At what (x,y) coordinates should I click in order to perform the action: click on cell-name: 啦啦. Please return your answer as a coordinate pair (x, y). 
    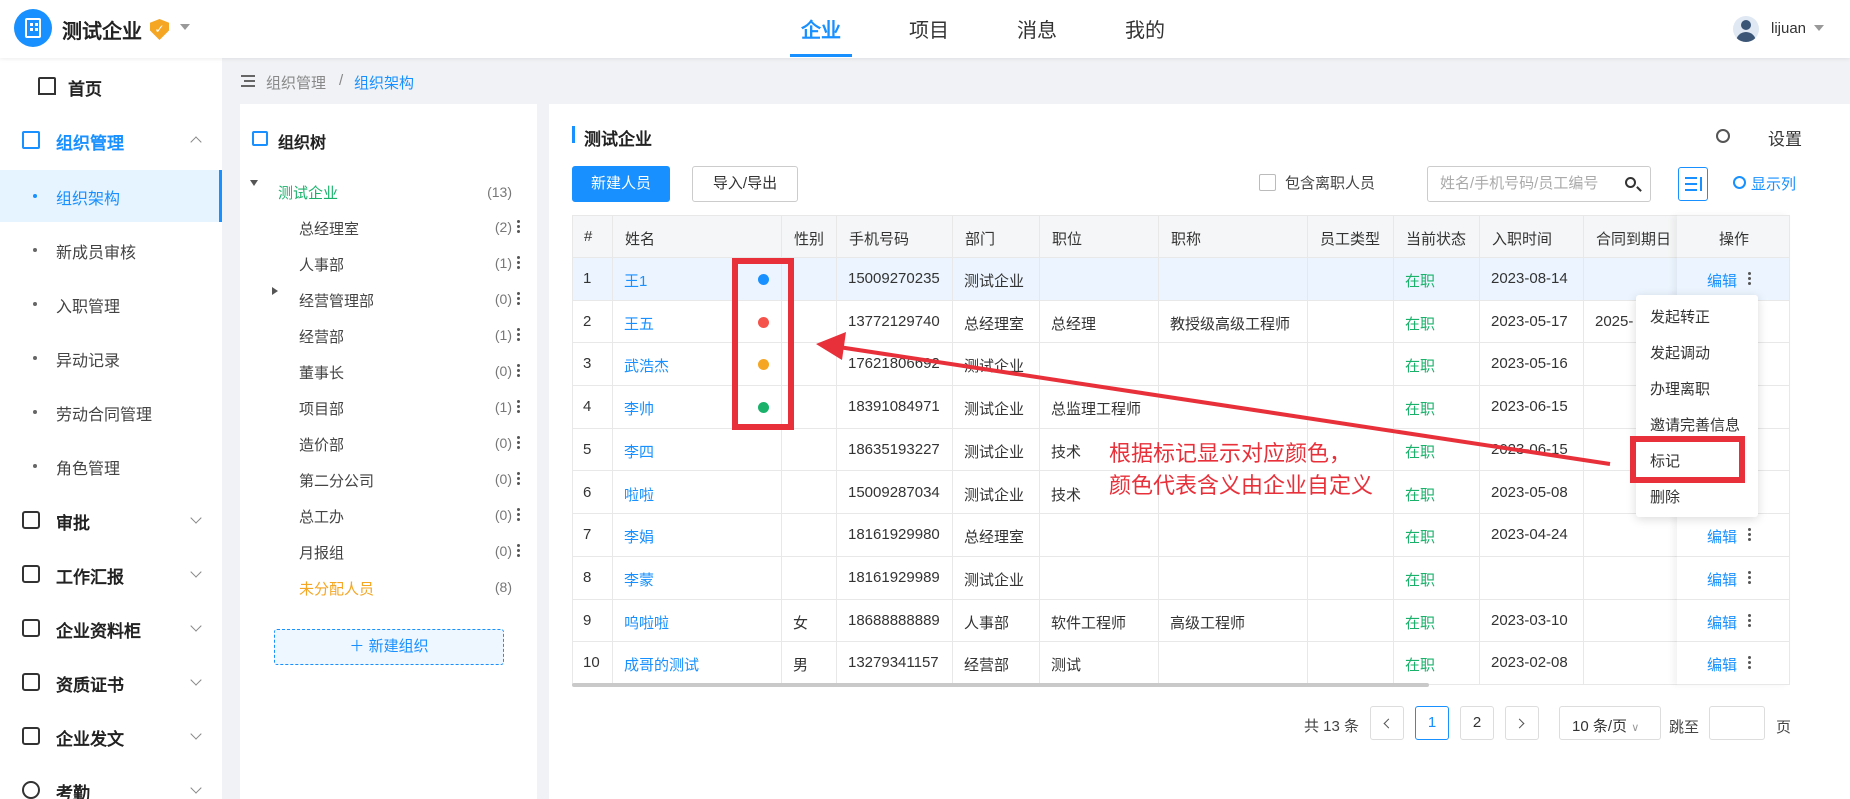
    Looking at the image, I should click on (639, 494).